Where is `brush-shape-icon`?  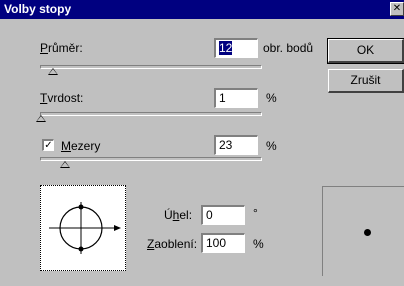 brush-shape-icon is located at coordinates (85, 228).